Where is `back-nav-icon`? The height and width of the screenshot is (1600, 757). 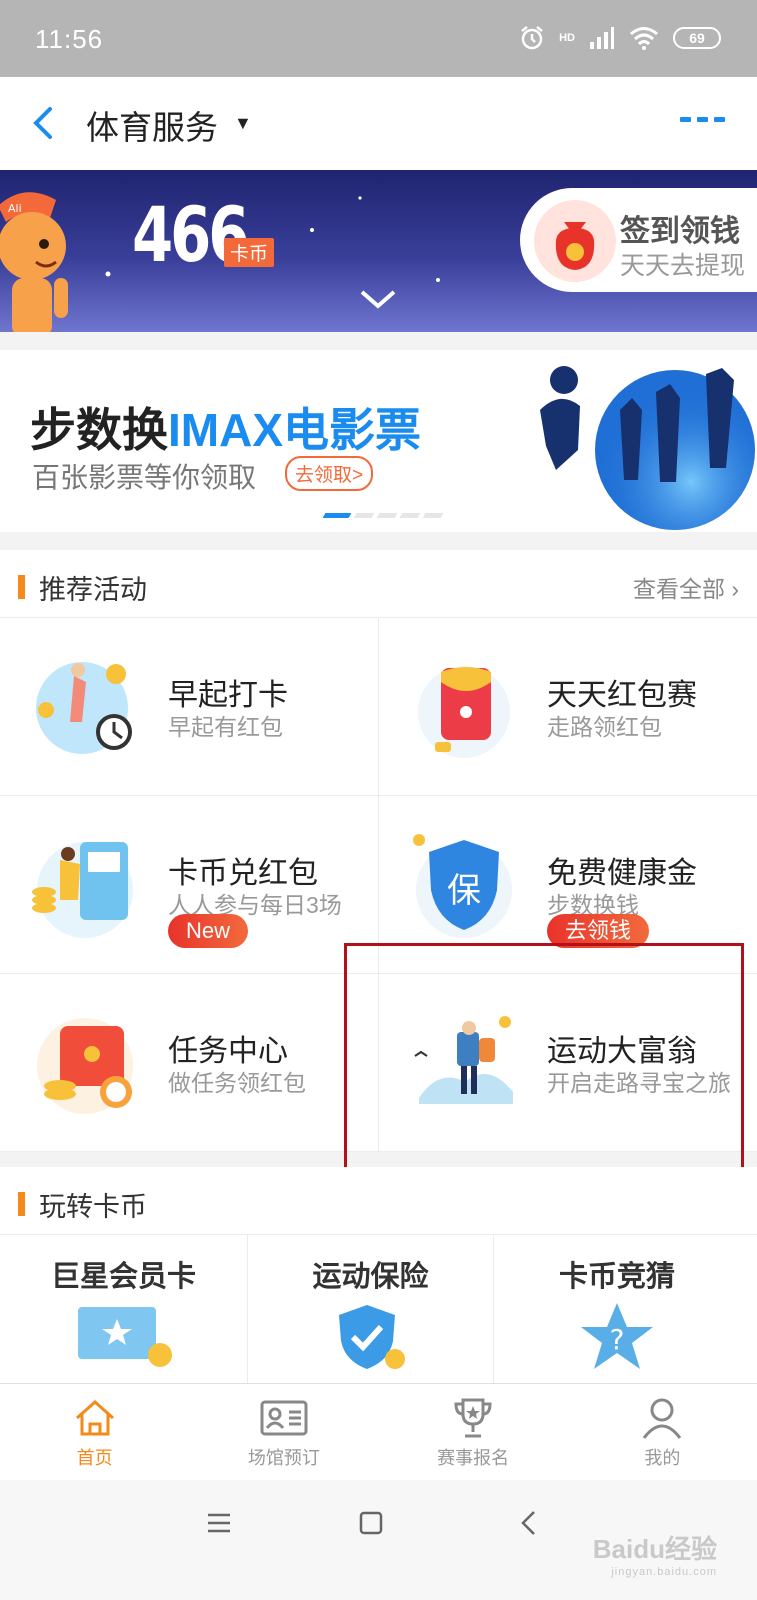 back-nav-icon is located at coordinates (529, 1523).